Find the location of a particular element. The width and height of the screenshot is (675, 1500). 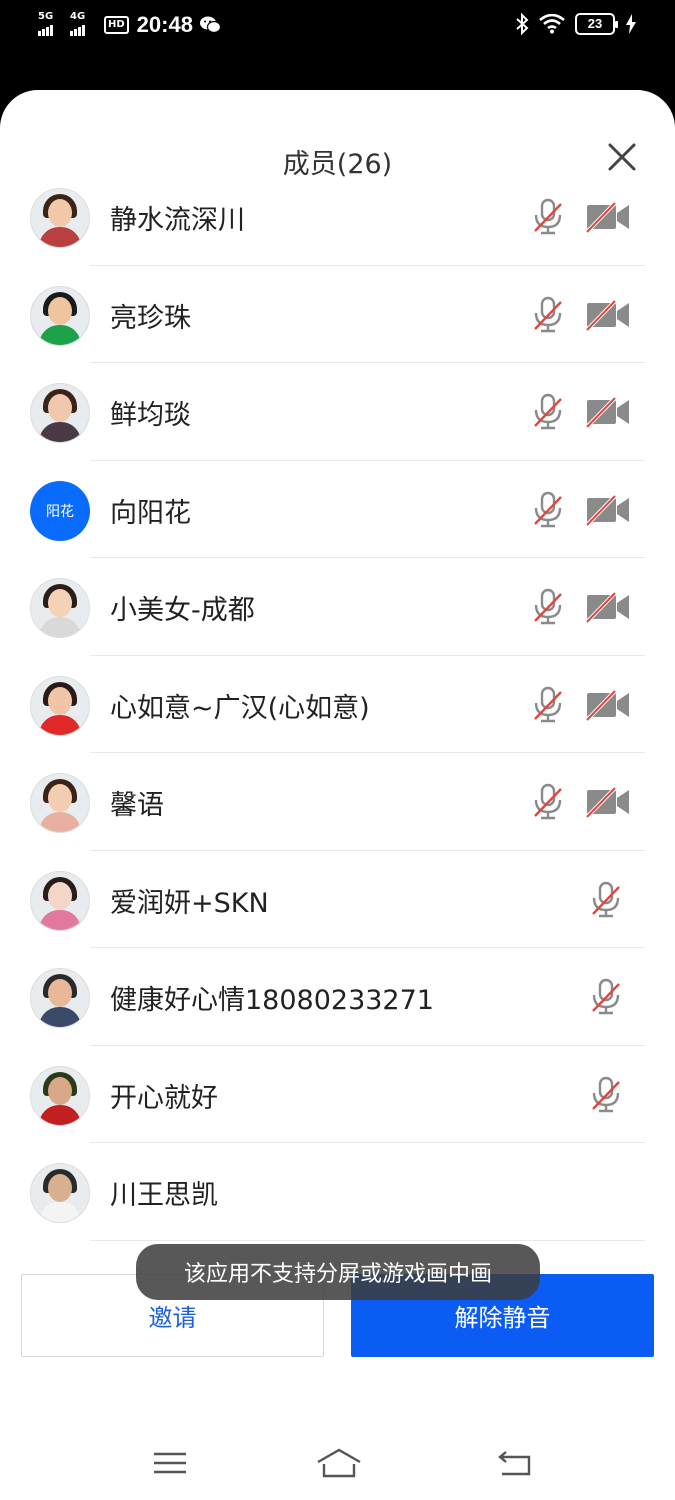

system-nav-bar is located at coordinates (337, 1462).